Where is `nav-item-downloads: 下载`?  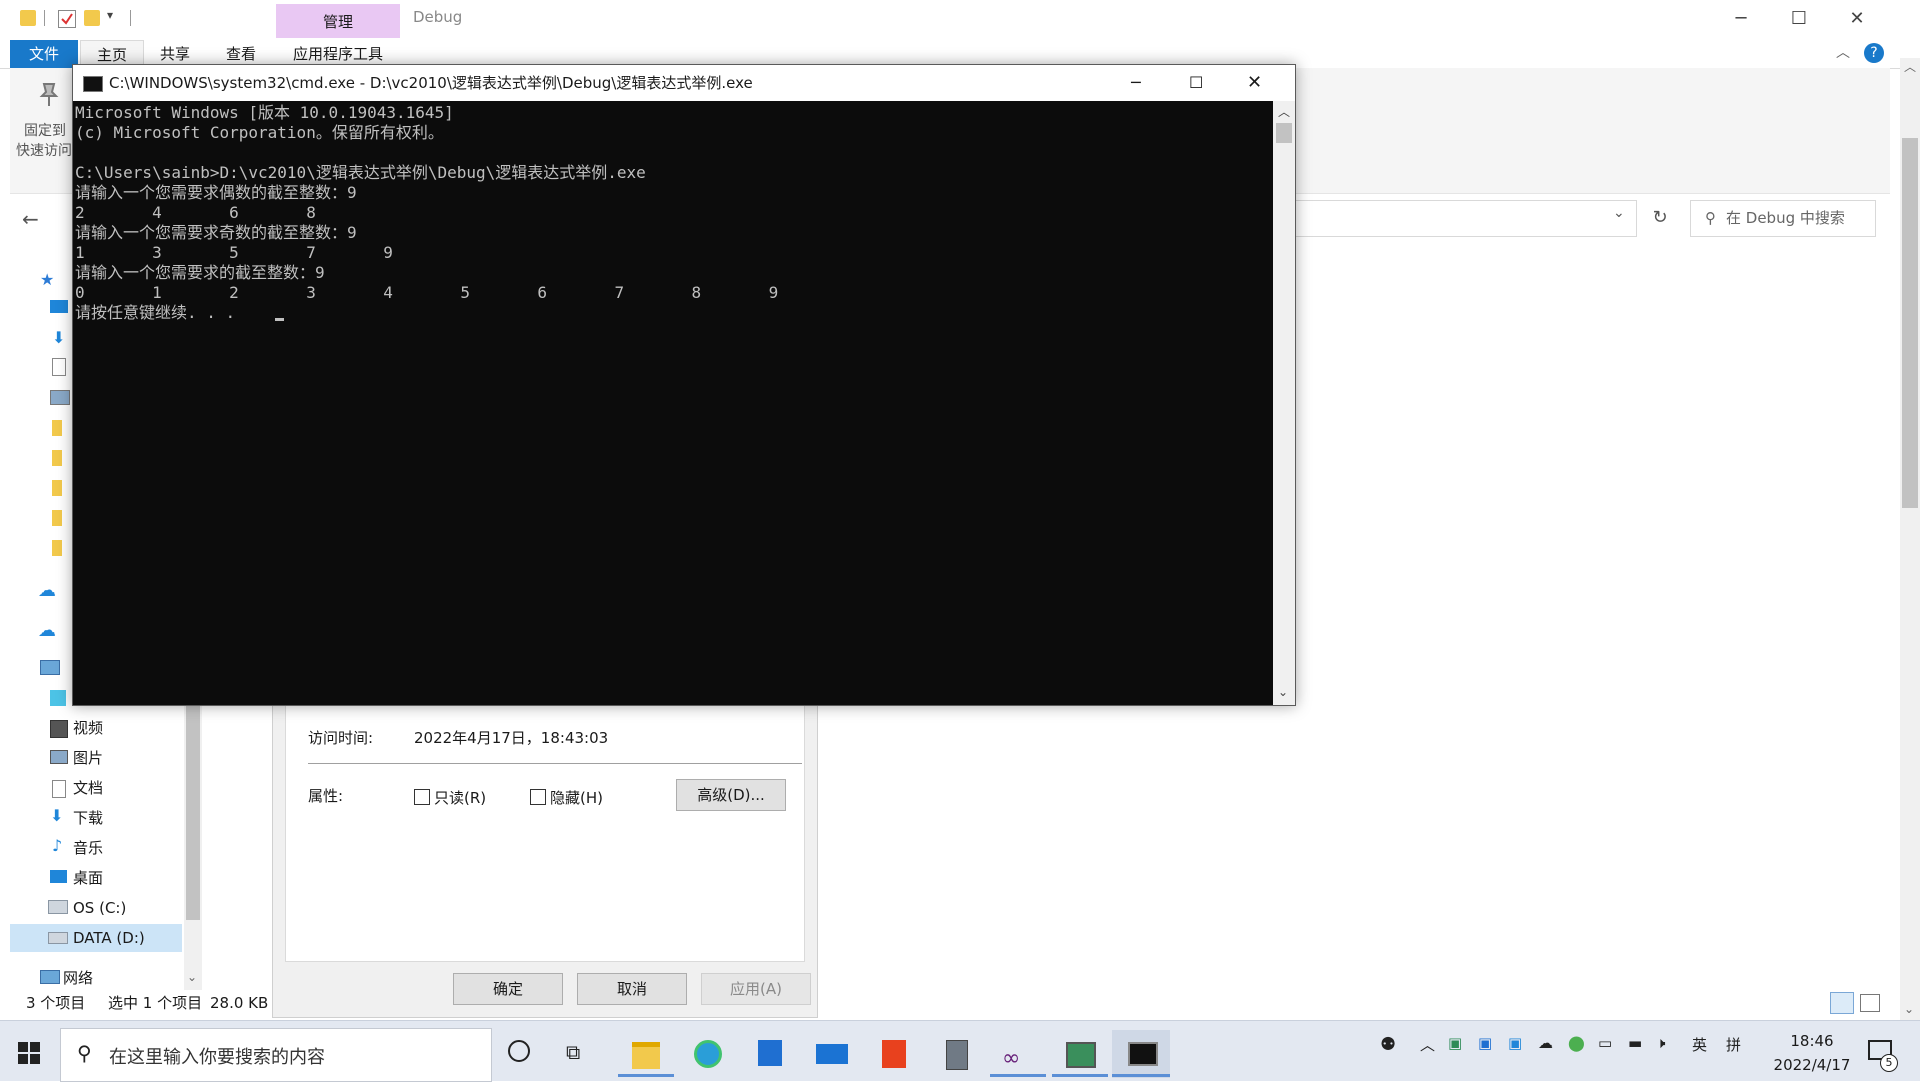 nav-item-downloads: 下载 is located at coordinates (88, 818).